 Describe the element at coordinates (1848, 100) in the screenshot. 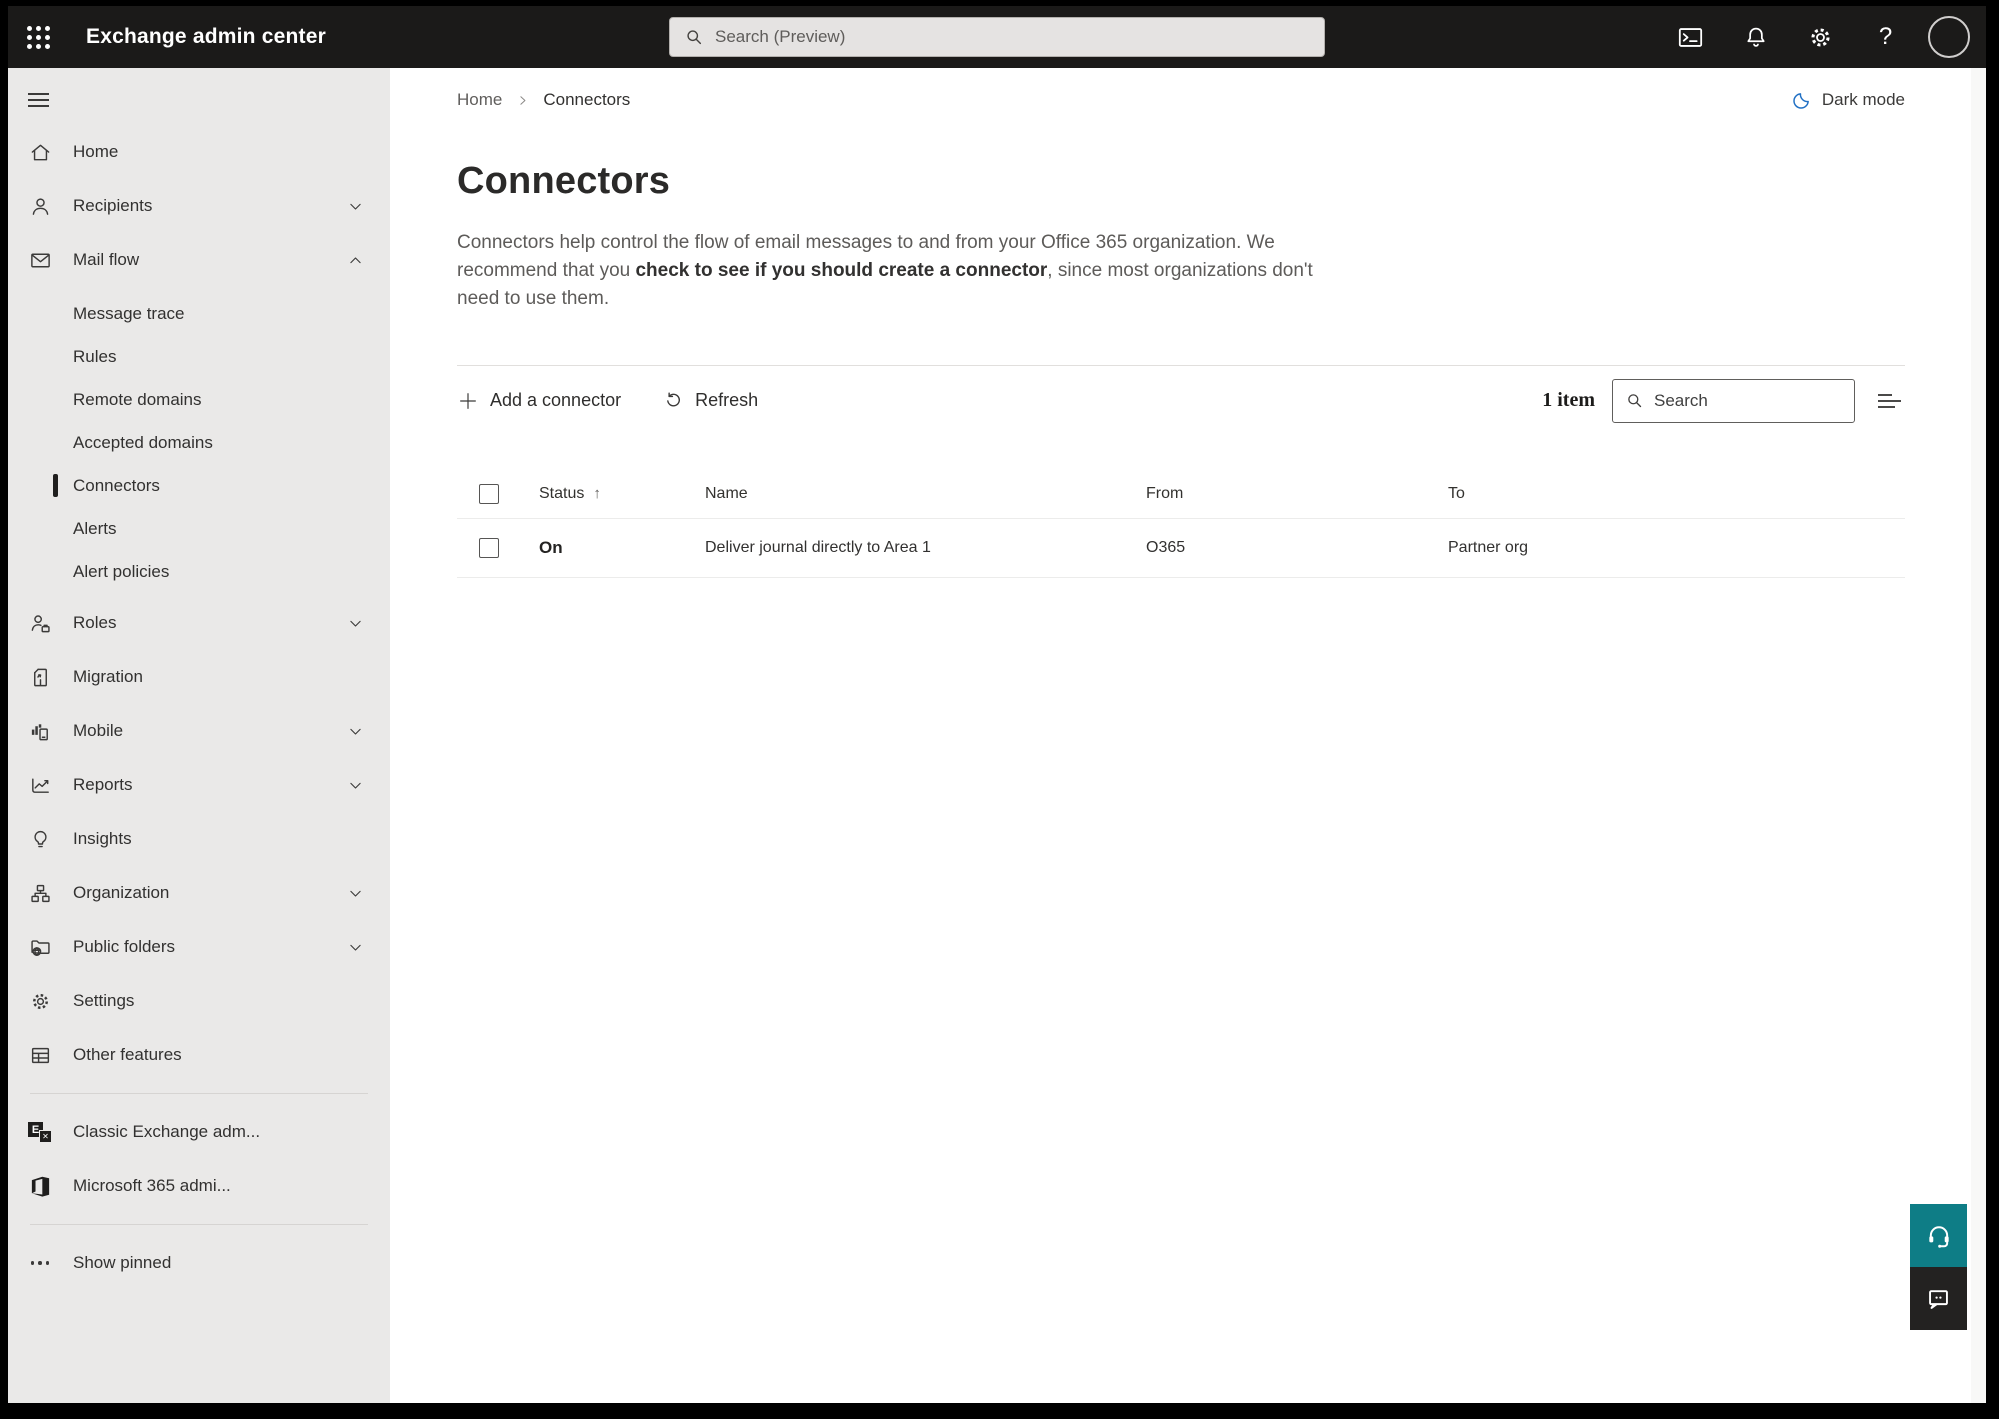

I see `dark-mode-toggle: Dark mode` at that location.